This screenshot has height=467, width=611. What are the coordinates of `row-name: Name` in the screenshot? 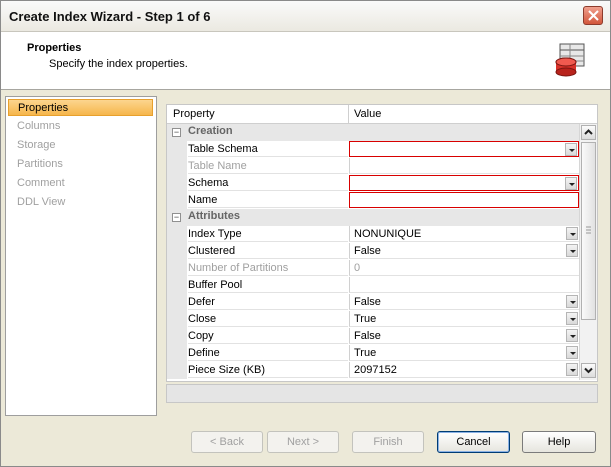 It's located at (373, 200).